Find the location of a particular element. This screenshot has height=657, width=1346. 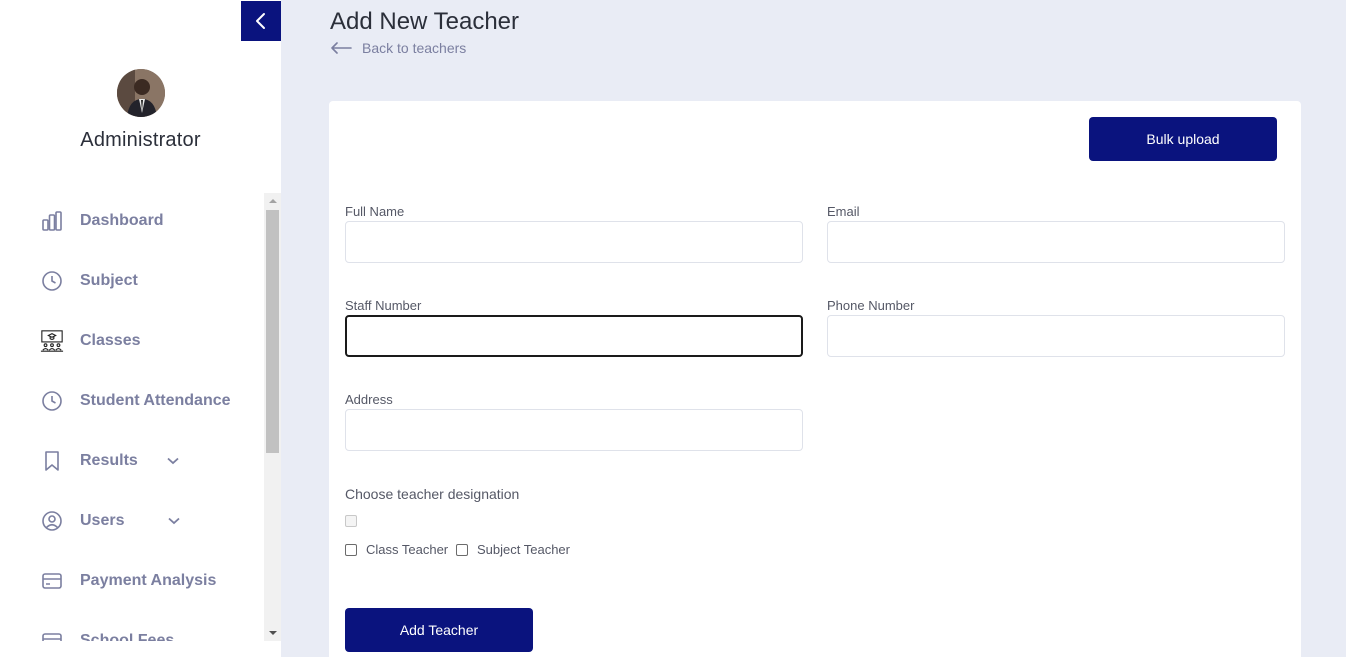

page-title: Add New Teacher is located at coordinates (424, 21).